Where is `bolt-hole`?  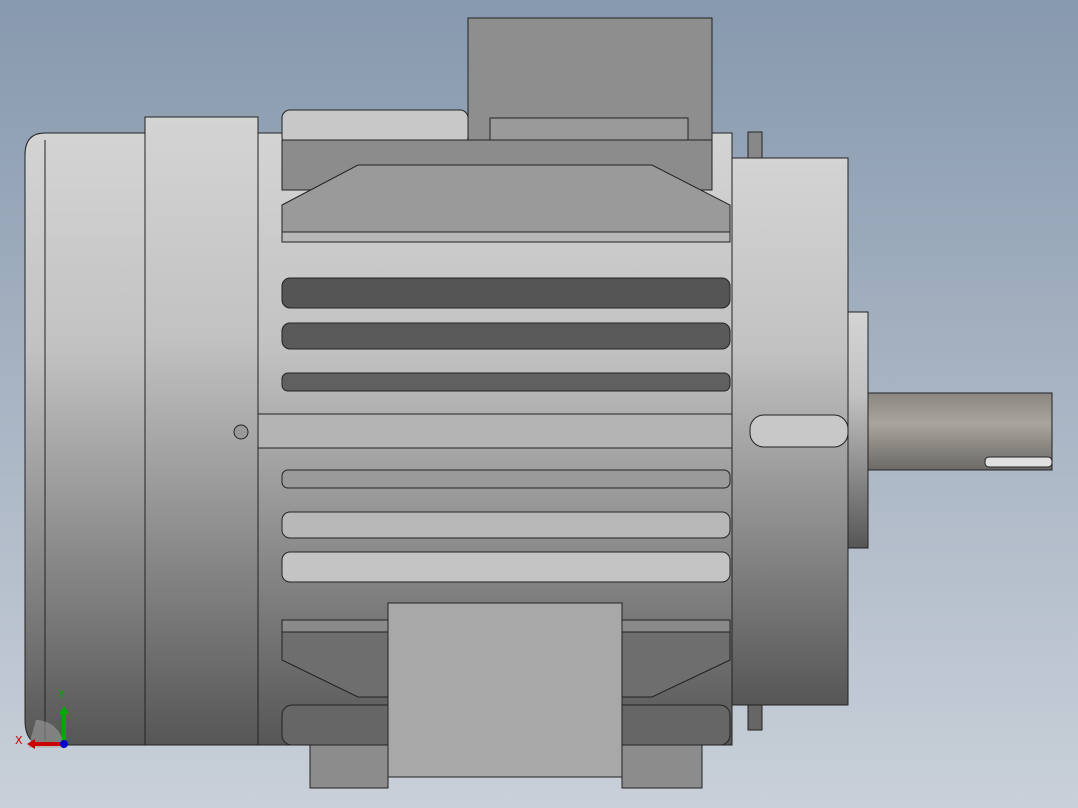 bolt-hole is located at coordinates (241, 432).